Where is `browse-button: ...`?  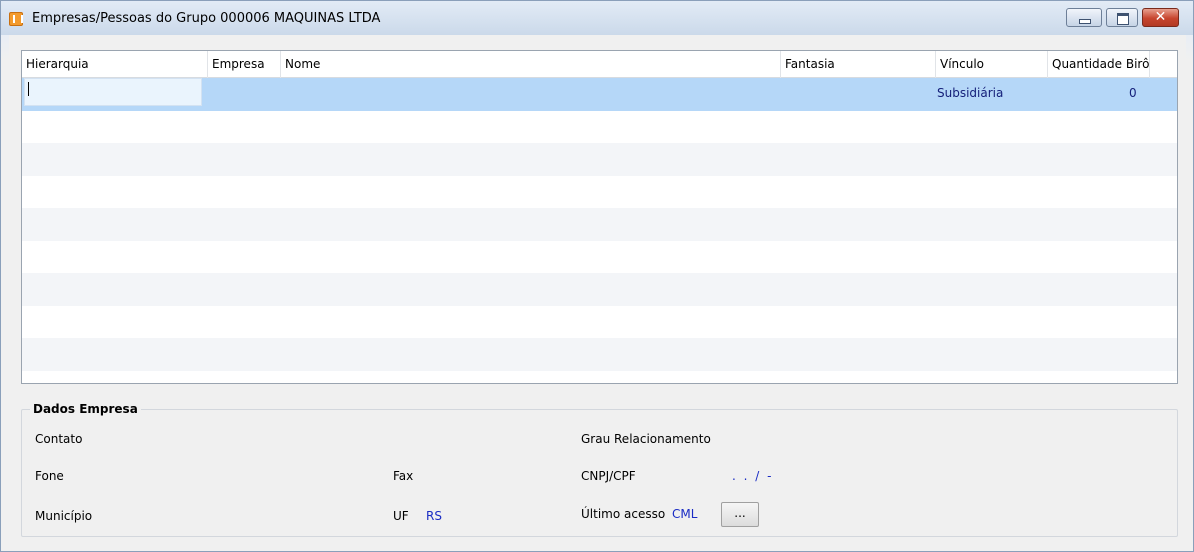
browse-button: ... is located at coordinates (740, 514).